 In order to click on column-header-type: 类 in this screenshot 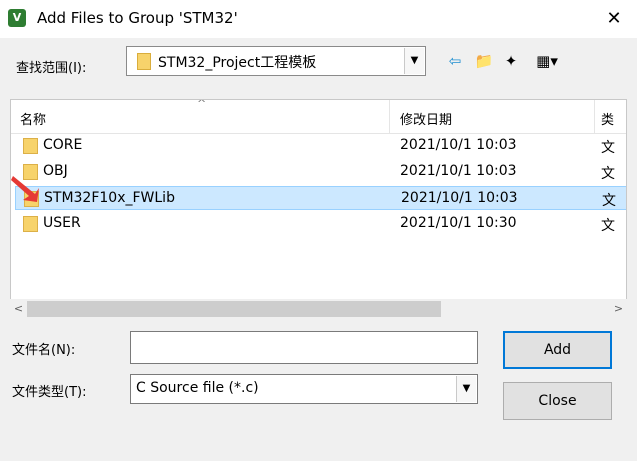, I will do `click(607, 118)`.